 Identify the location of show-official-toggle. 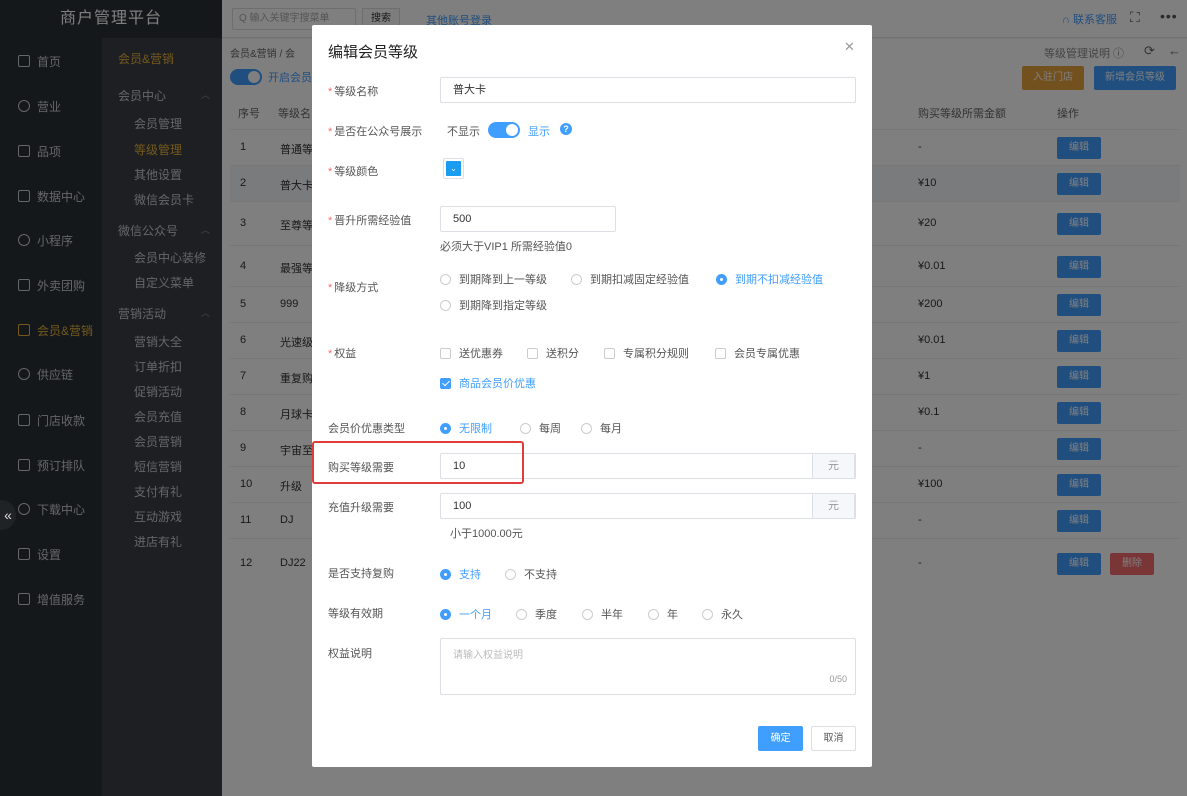
(504, 130).